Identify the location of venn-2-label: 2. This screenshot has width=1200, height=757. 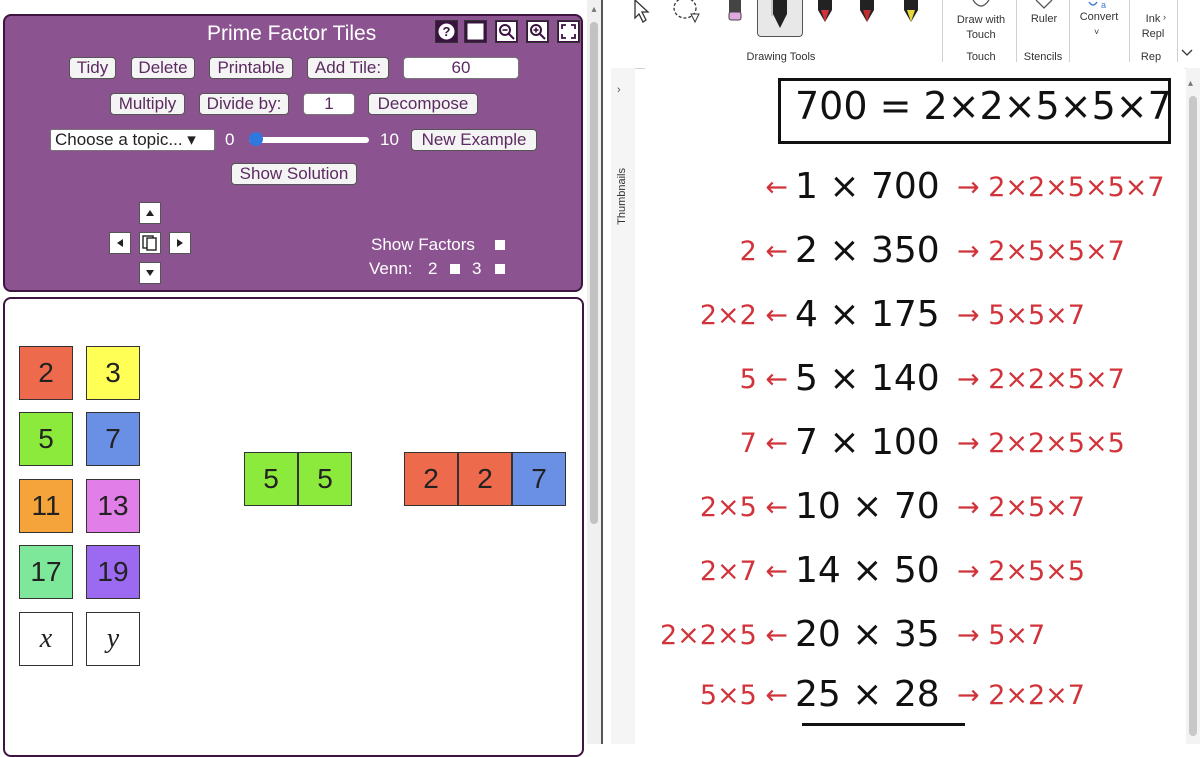
(433, 268).